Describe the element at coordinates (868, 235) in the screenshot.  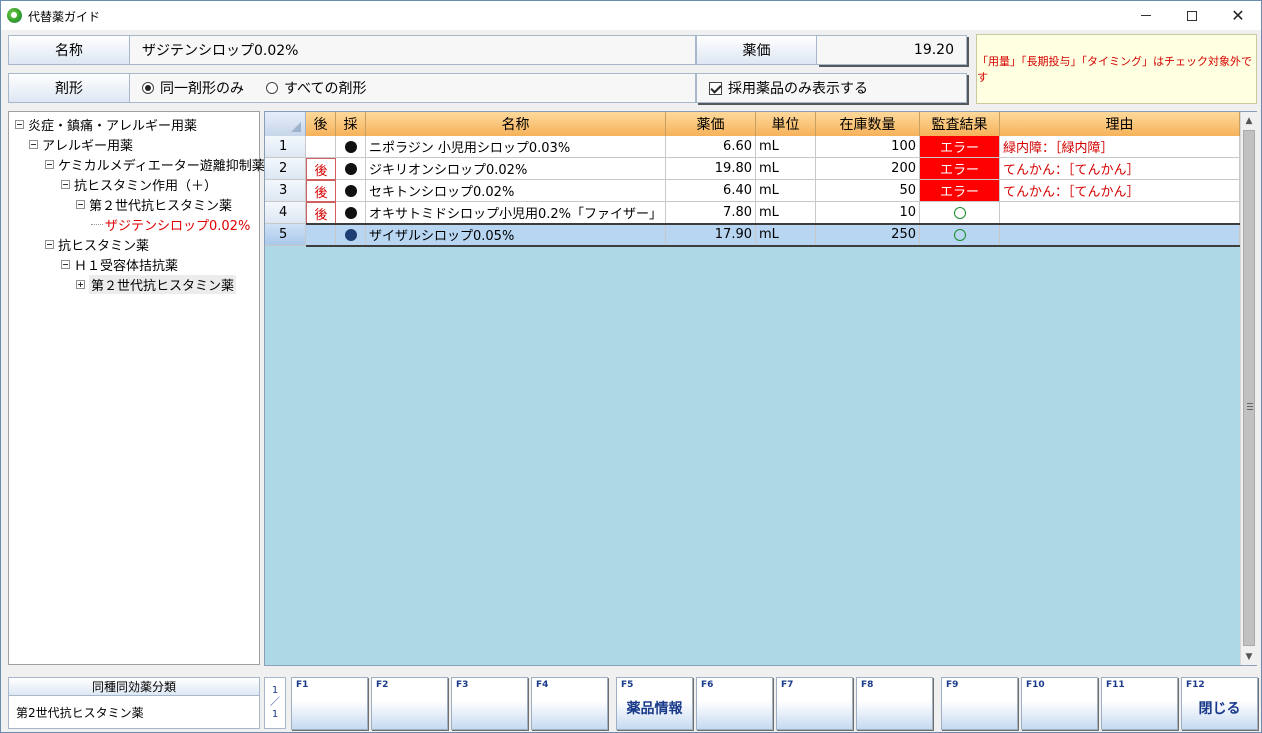
I see `stock-cell: 250` at that location.